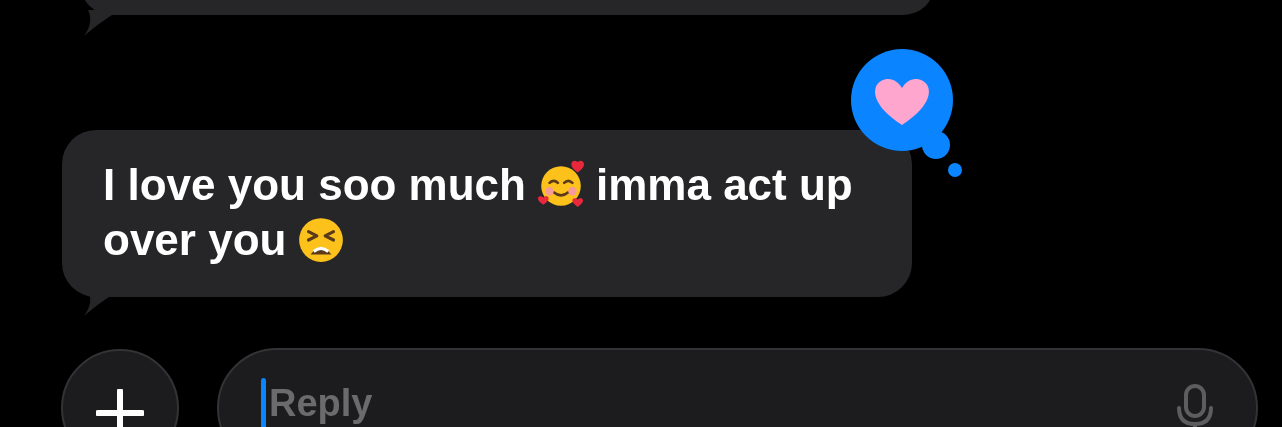 The width and height of the screenshot is (1282, 427). Describe the element at coordinates (1195, 405) in the screenshot. I see `microphone-icon` at that location.